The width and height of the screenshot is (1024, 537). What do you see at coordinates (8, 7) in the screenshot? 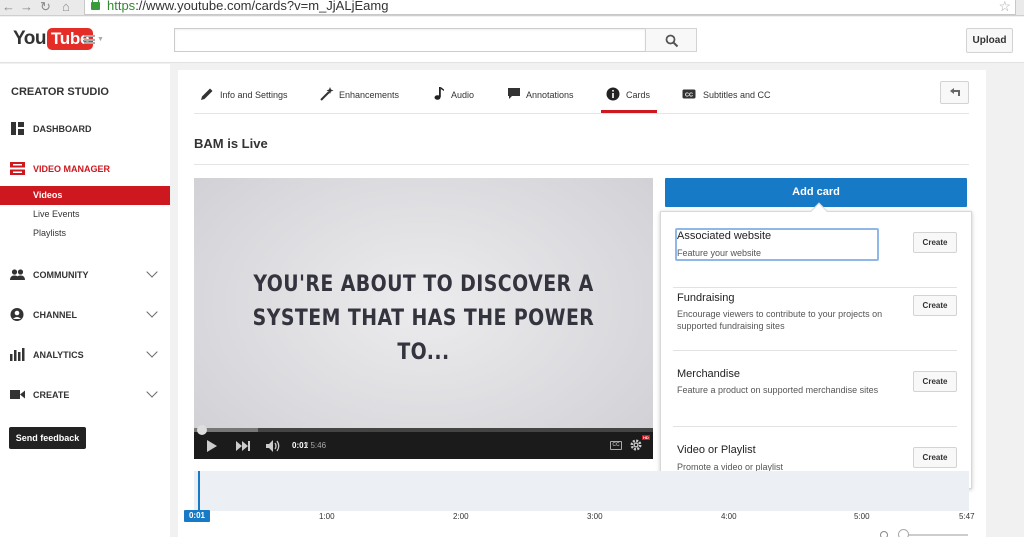
I see `back-arrow-icon: ←` at bounding box center [8, 7].